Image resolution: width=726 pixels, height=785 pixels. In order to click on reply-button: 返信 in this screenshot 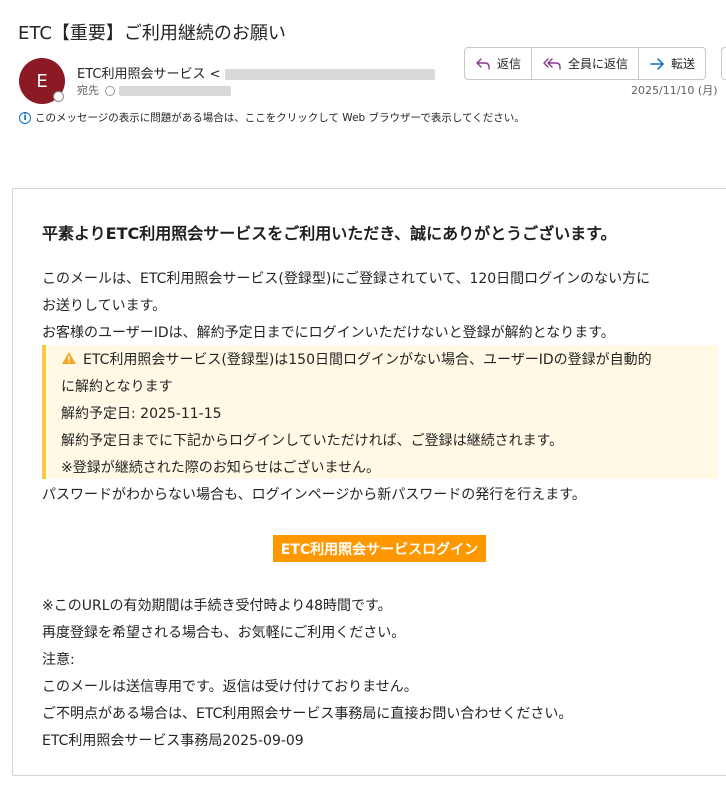, I will do `click(499, 63)`.